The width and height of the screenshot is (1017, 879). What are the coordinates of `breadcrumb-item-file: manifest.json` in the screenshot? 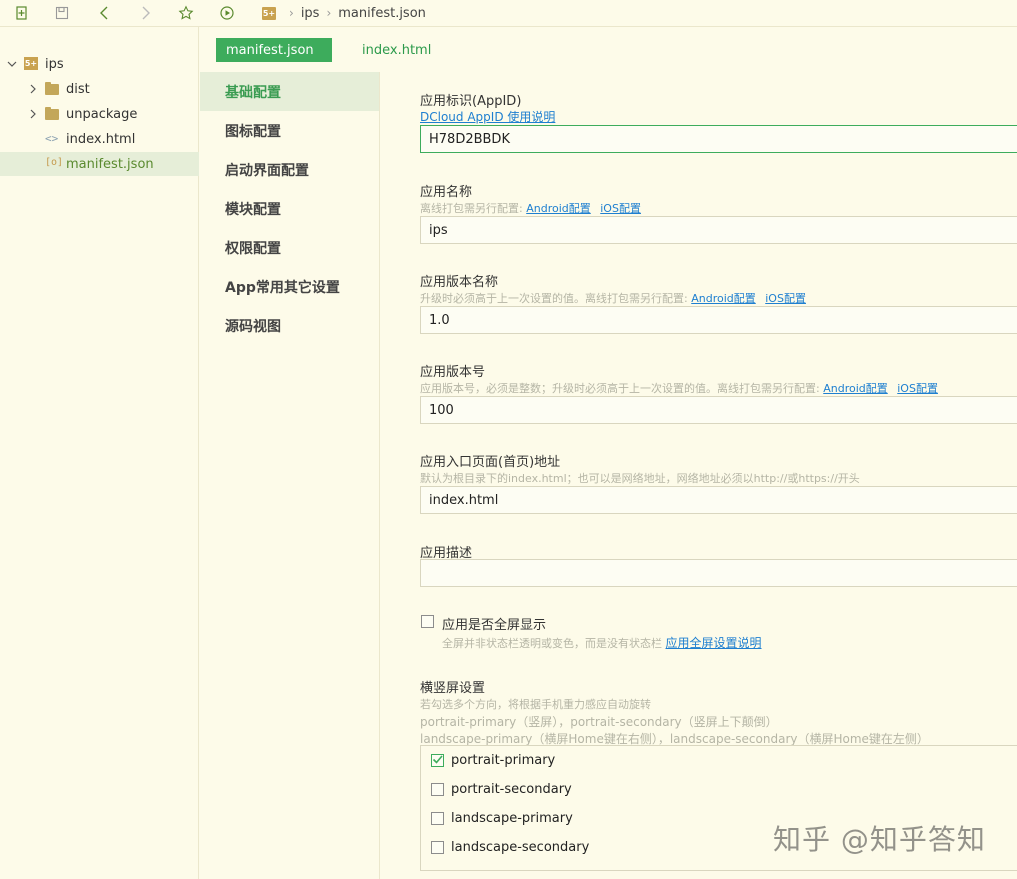 It's located at (382, 13).